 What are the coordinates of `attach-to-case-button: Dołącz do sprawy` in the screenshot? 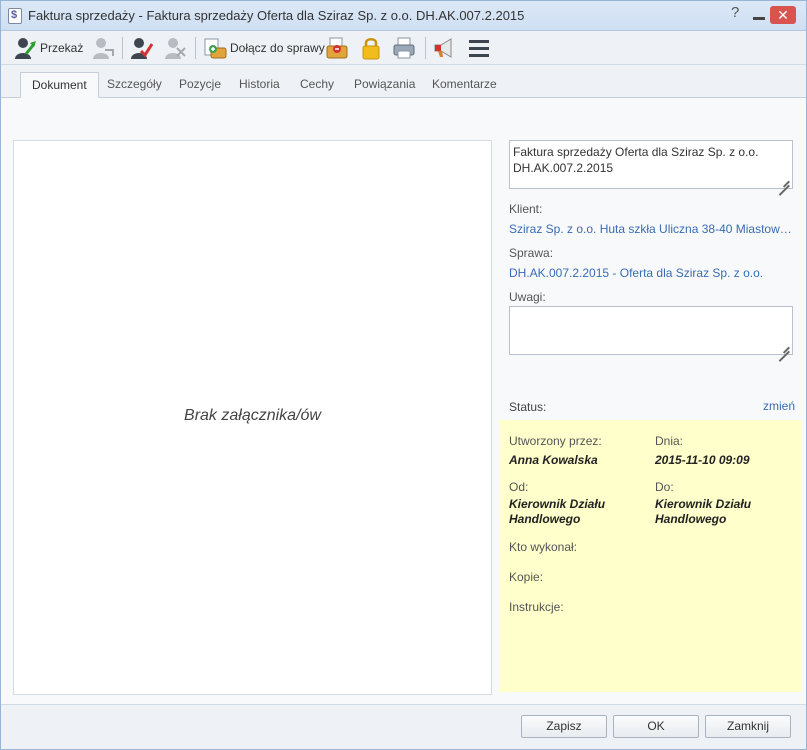 It's located at (264, 48).